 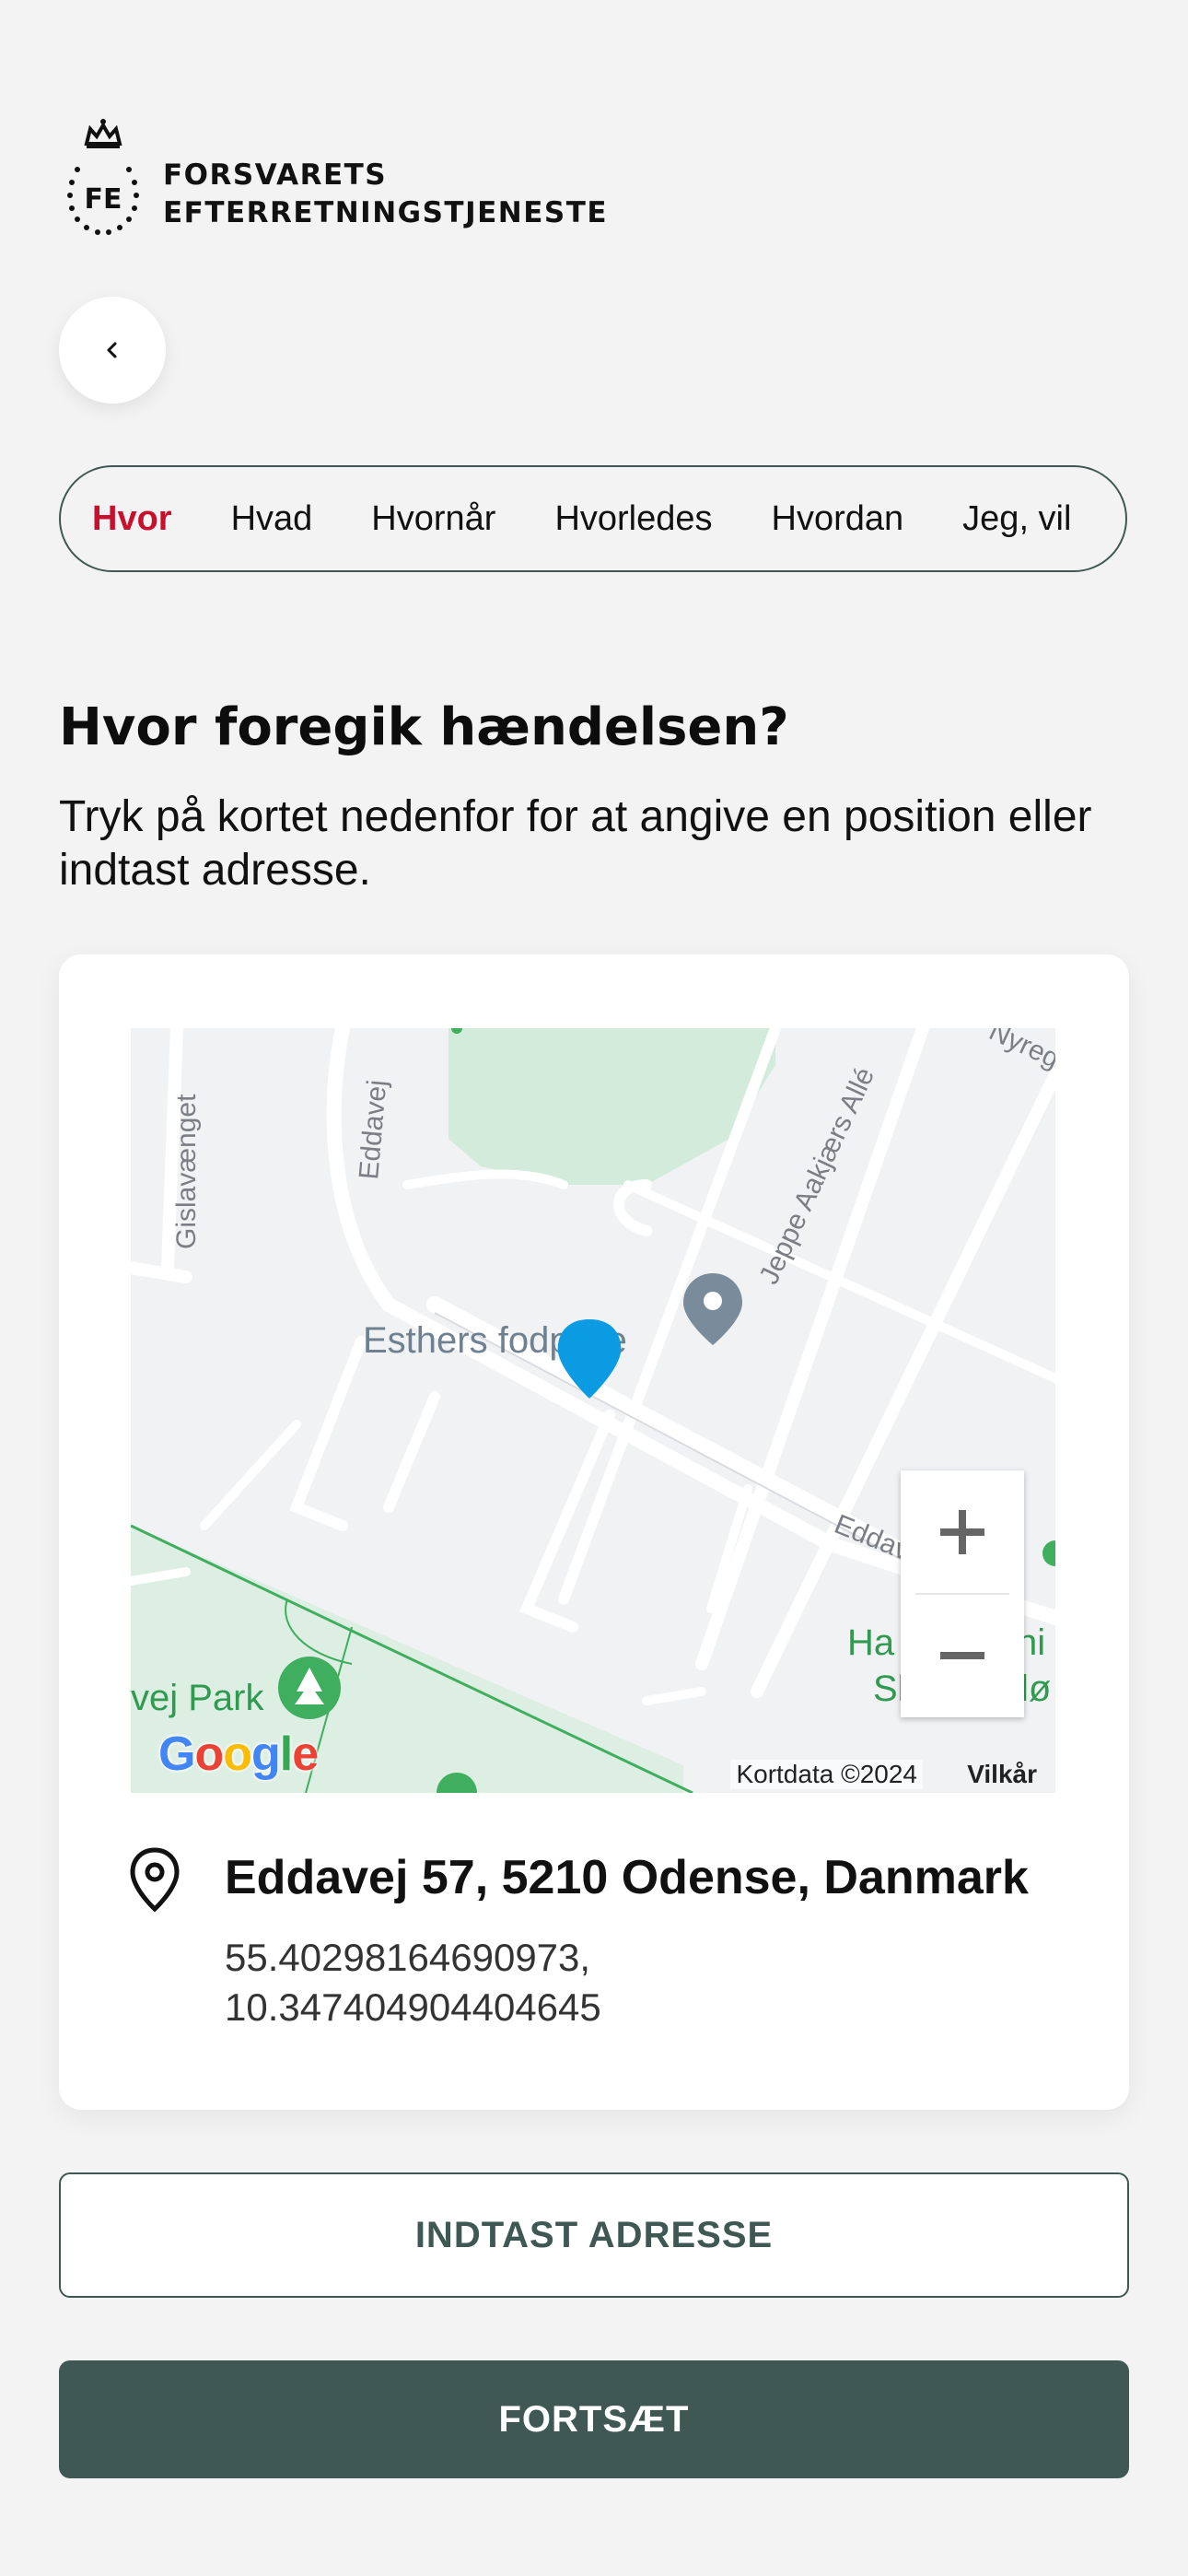 I want to click on google-logo: Google, so click(x=239, y=1754).